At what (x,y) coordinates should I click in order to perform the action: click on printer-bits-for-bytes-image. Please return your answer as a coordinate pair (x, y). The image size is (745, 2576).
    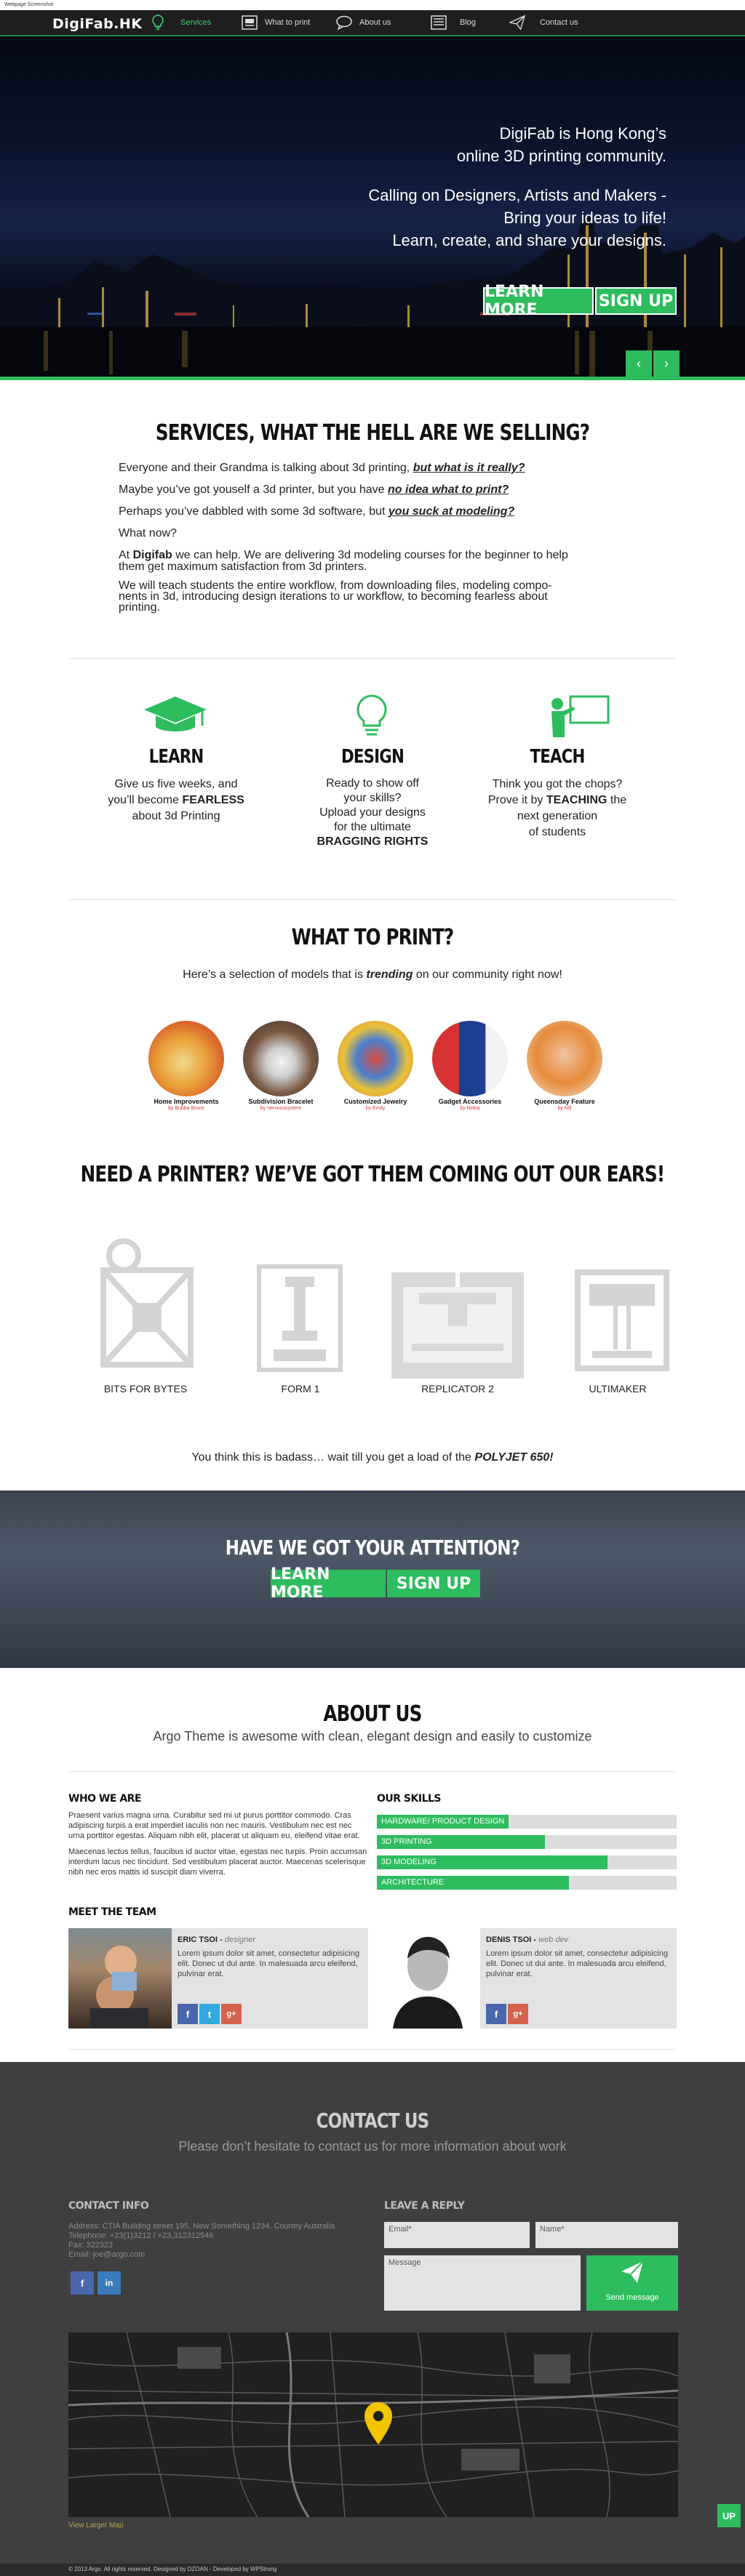
    Looking at the image, I should click on (146, 1308).